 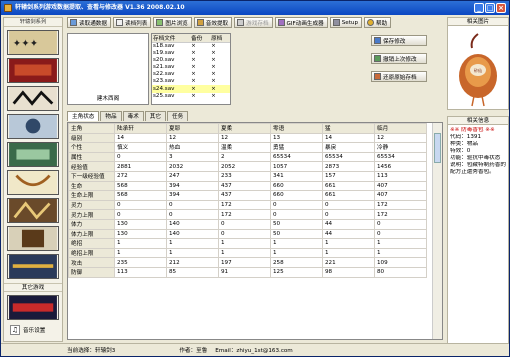 I want to click on list-item: s21.sav × ×, so click(x=191, y=67).